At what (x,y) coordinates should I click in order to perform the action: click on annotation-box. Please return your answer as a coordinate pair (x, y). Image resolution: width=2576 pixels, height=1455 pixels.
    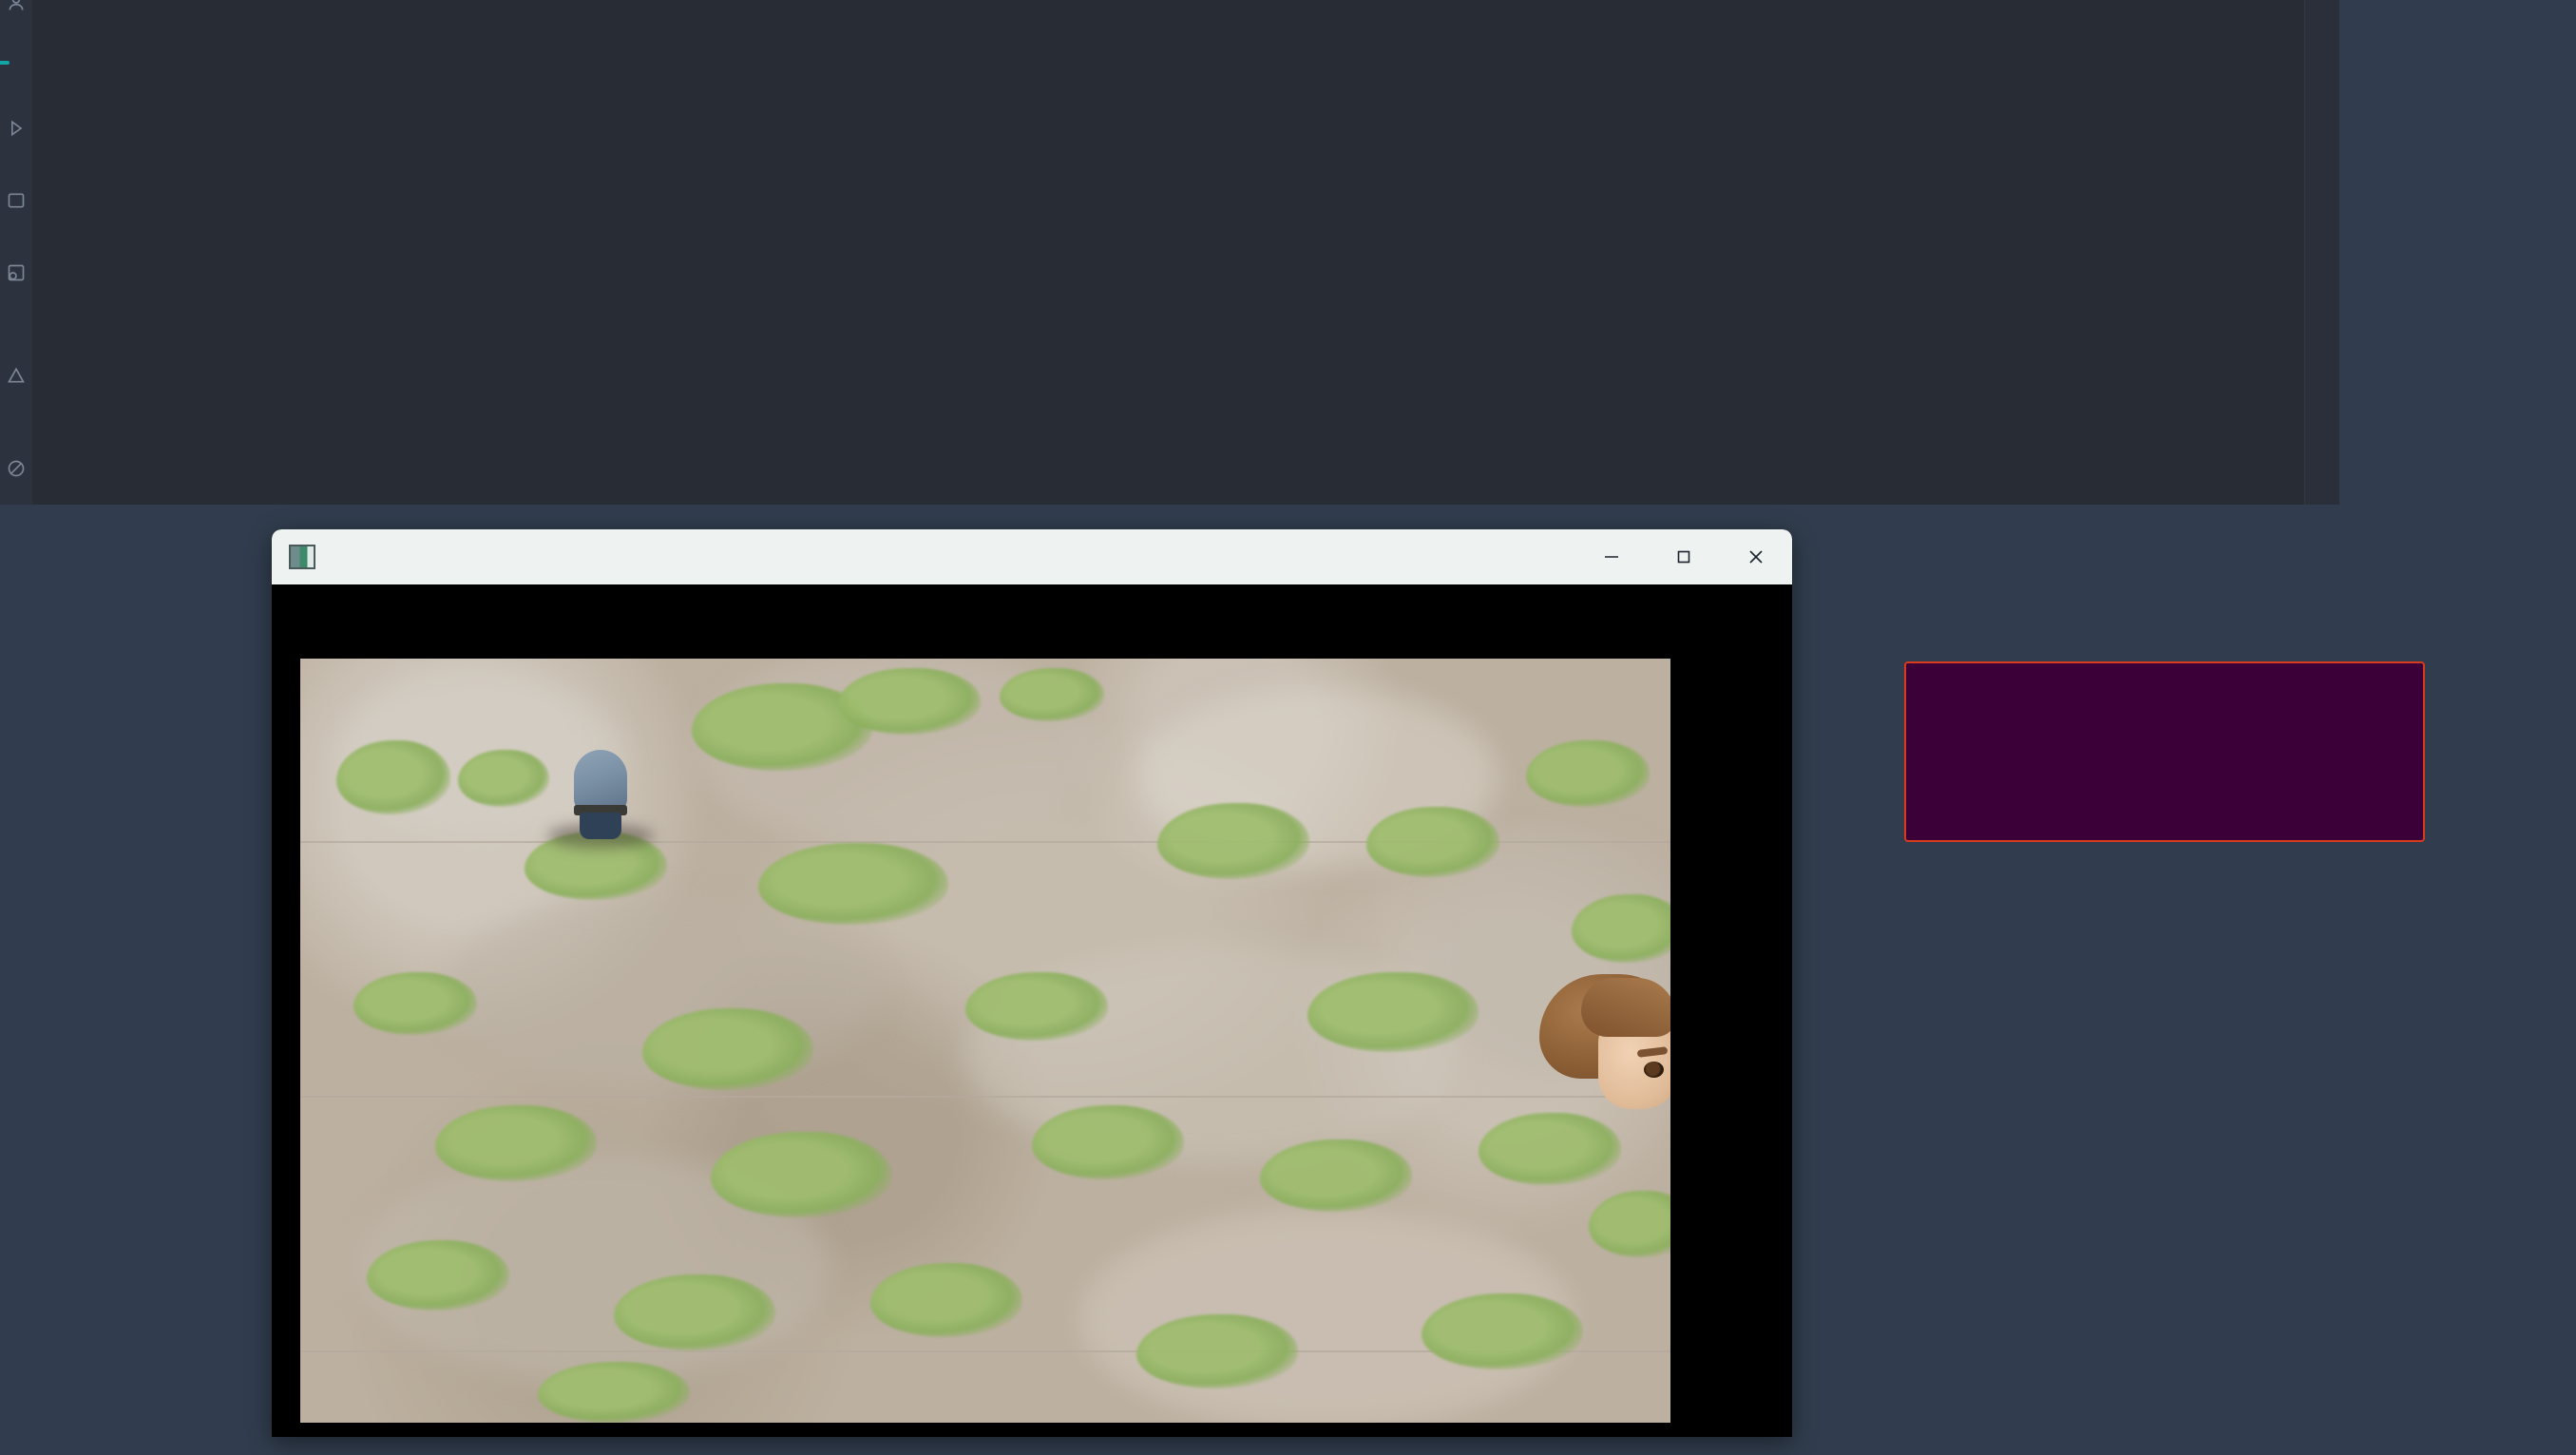
    Looking at the image, I should click on (2164, 751).